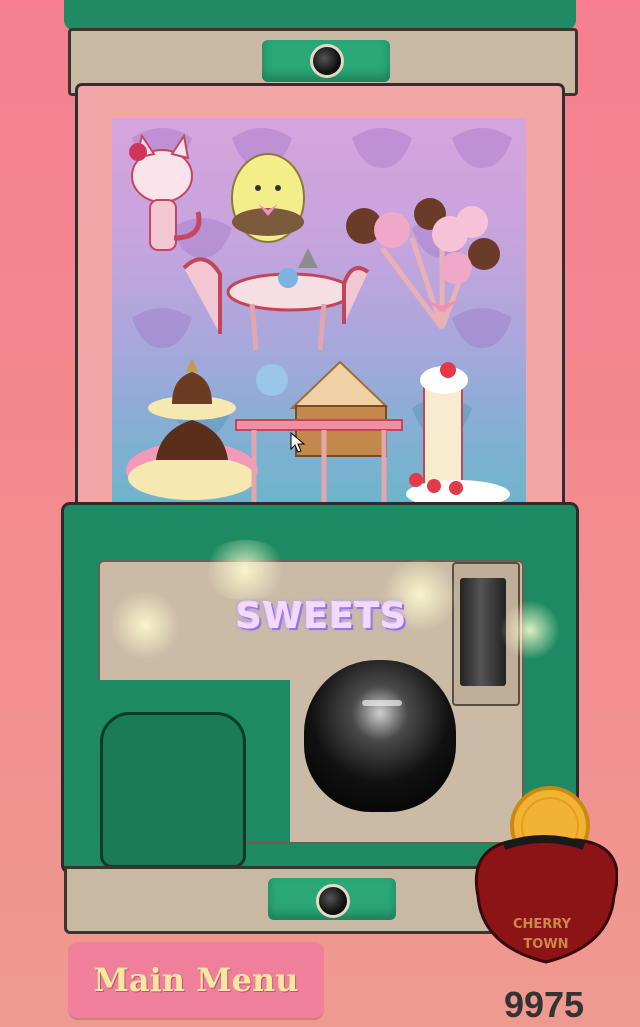 The height and width of the screenshot is (1027, 640). I want to click on knob-highlight, so click(382, 703).